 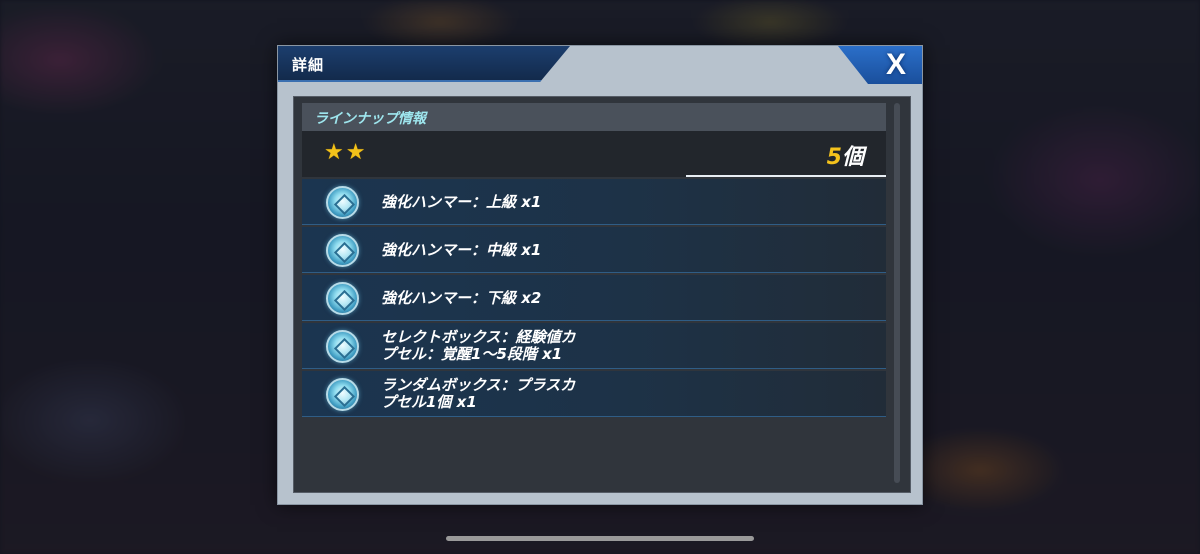 I want to click on item-count-unit: 個, so click(x=852, y=157).